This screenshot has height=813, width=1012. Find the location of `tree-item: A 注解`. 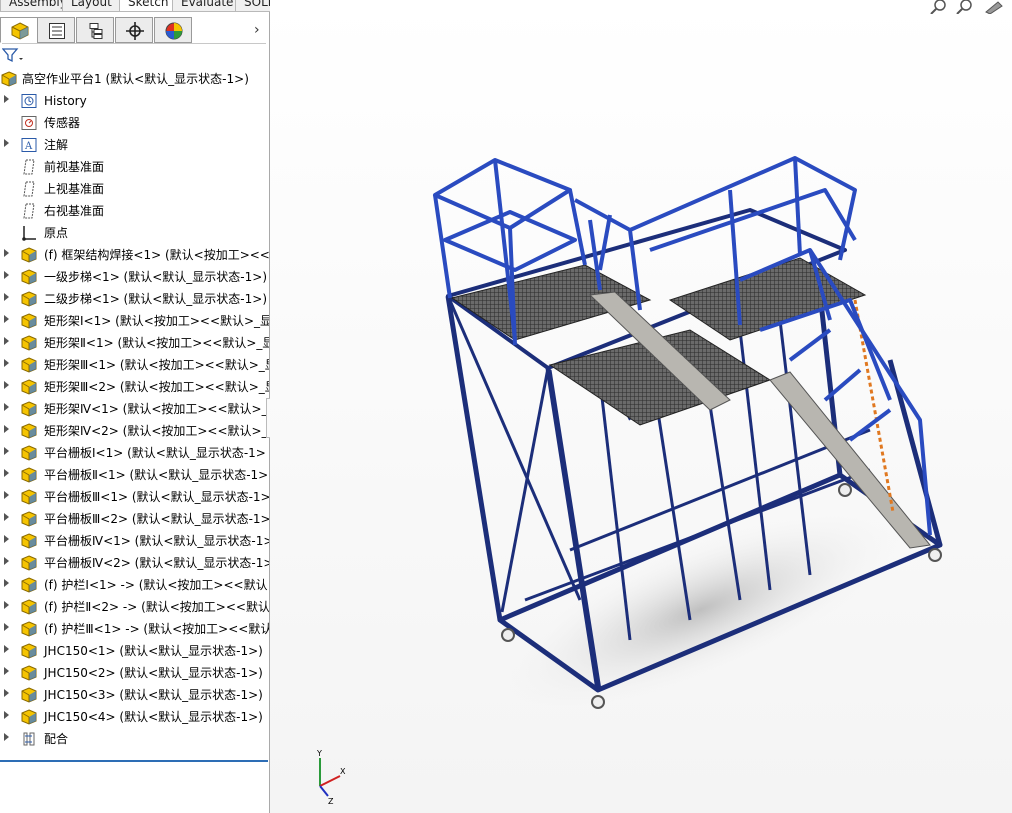

tree-item: A 注解 is located at coordinates (134, 145).